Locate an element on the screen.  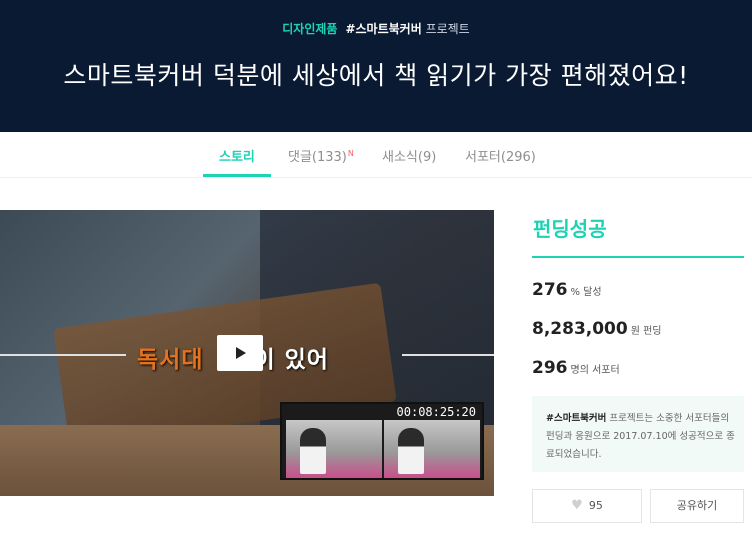
notice-tag: #스마트북커버 is located at coordinates (576, 418).